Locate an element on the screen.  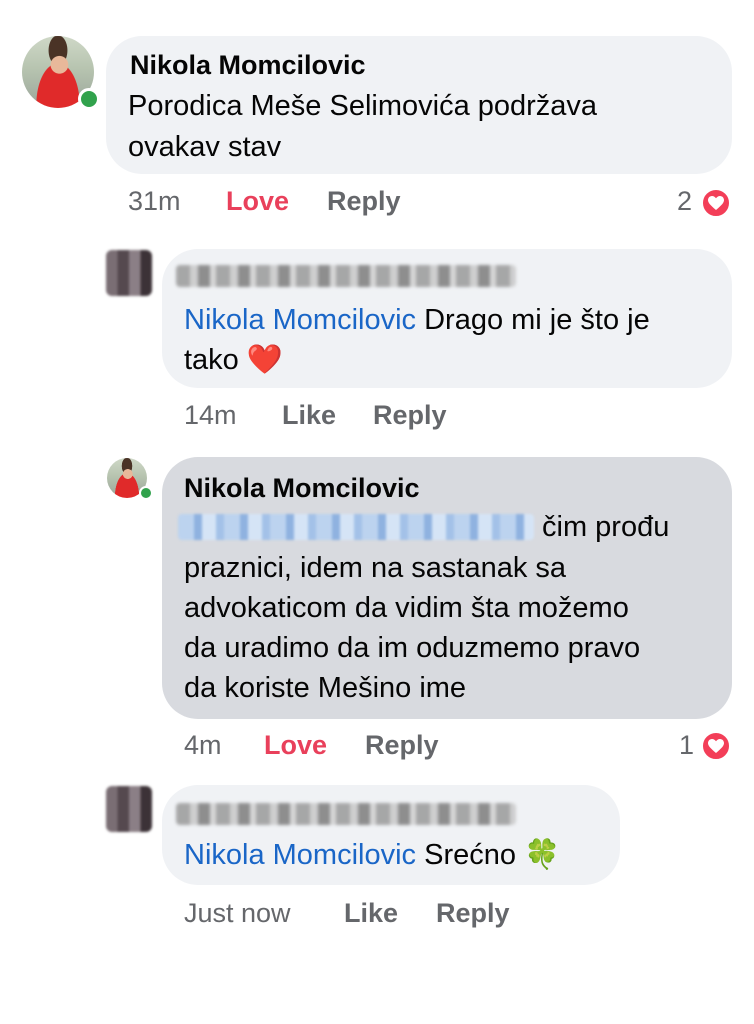
reaction-count: 2 is located at coordinates (684, 201).